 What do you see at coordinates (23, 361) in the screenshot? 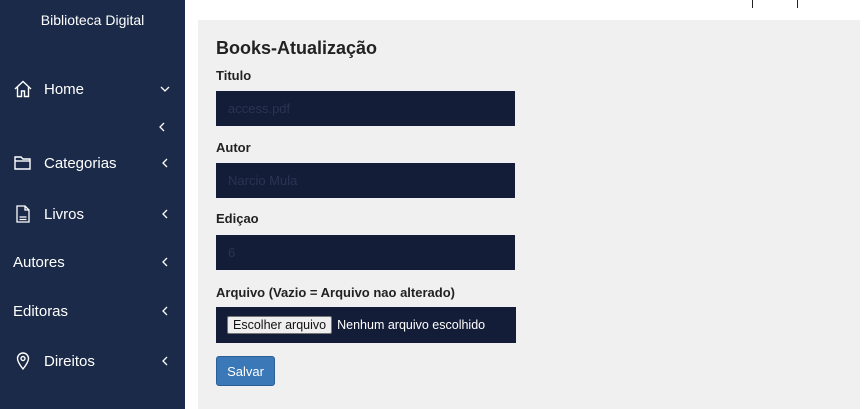
I see `location-pin-icon` at bounding box center [23, 361].